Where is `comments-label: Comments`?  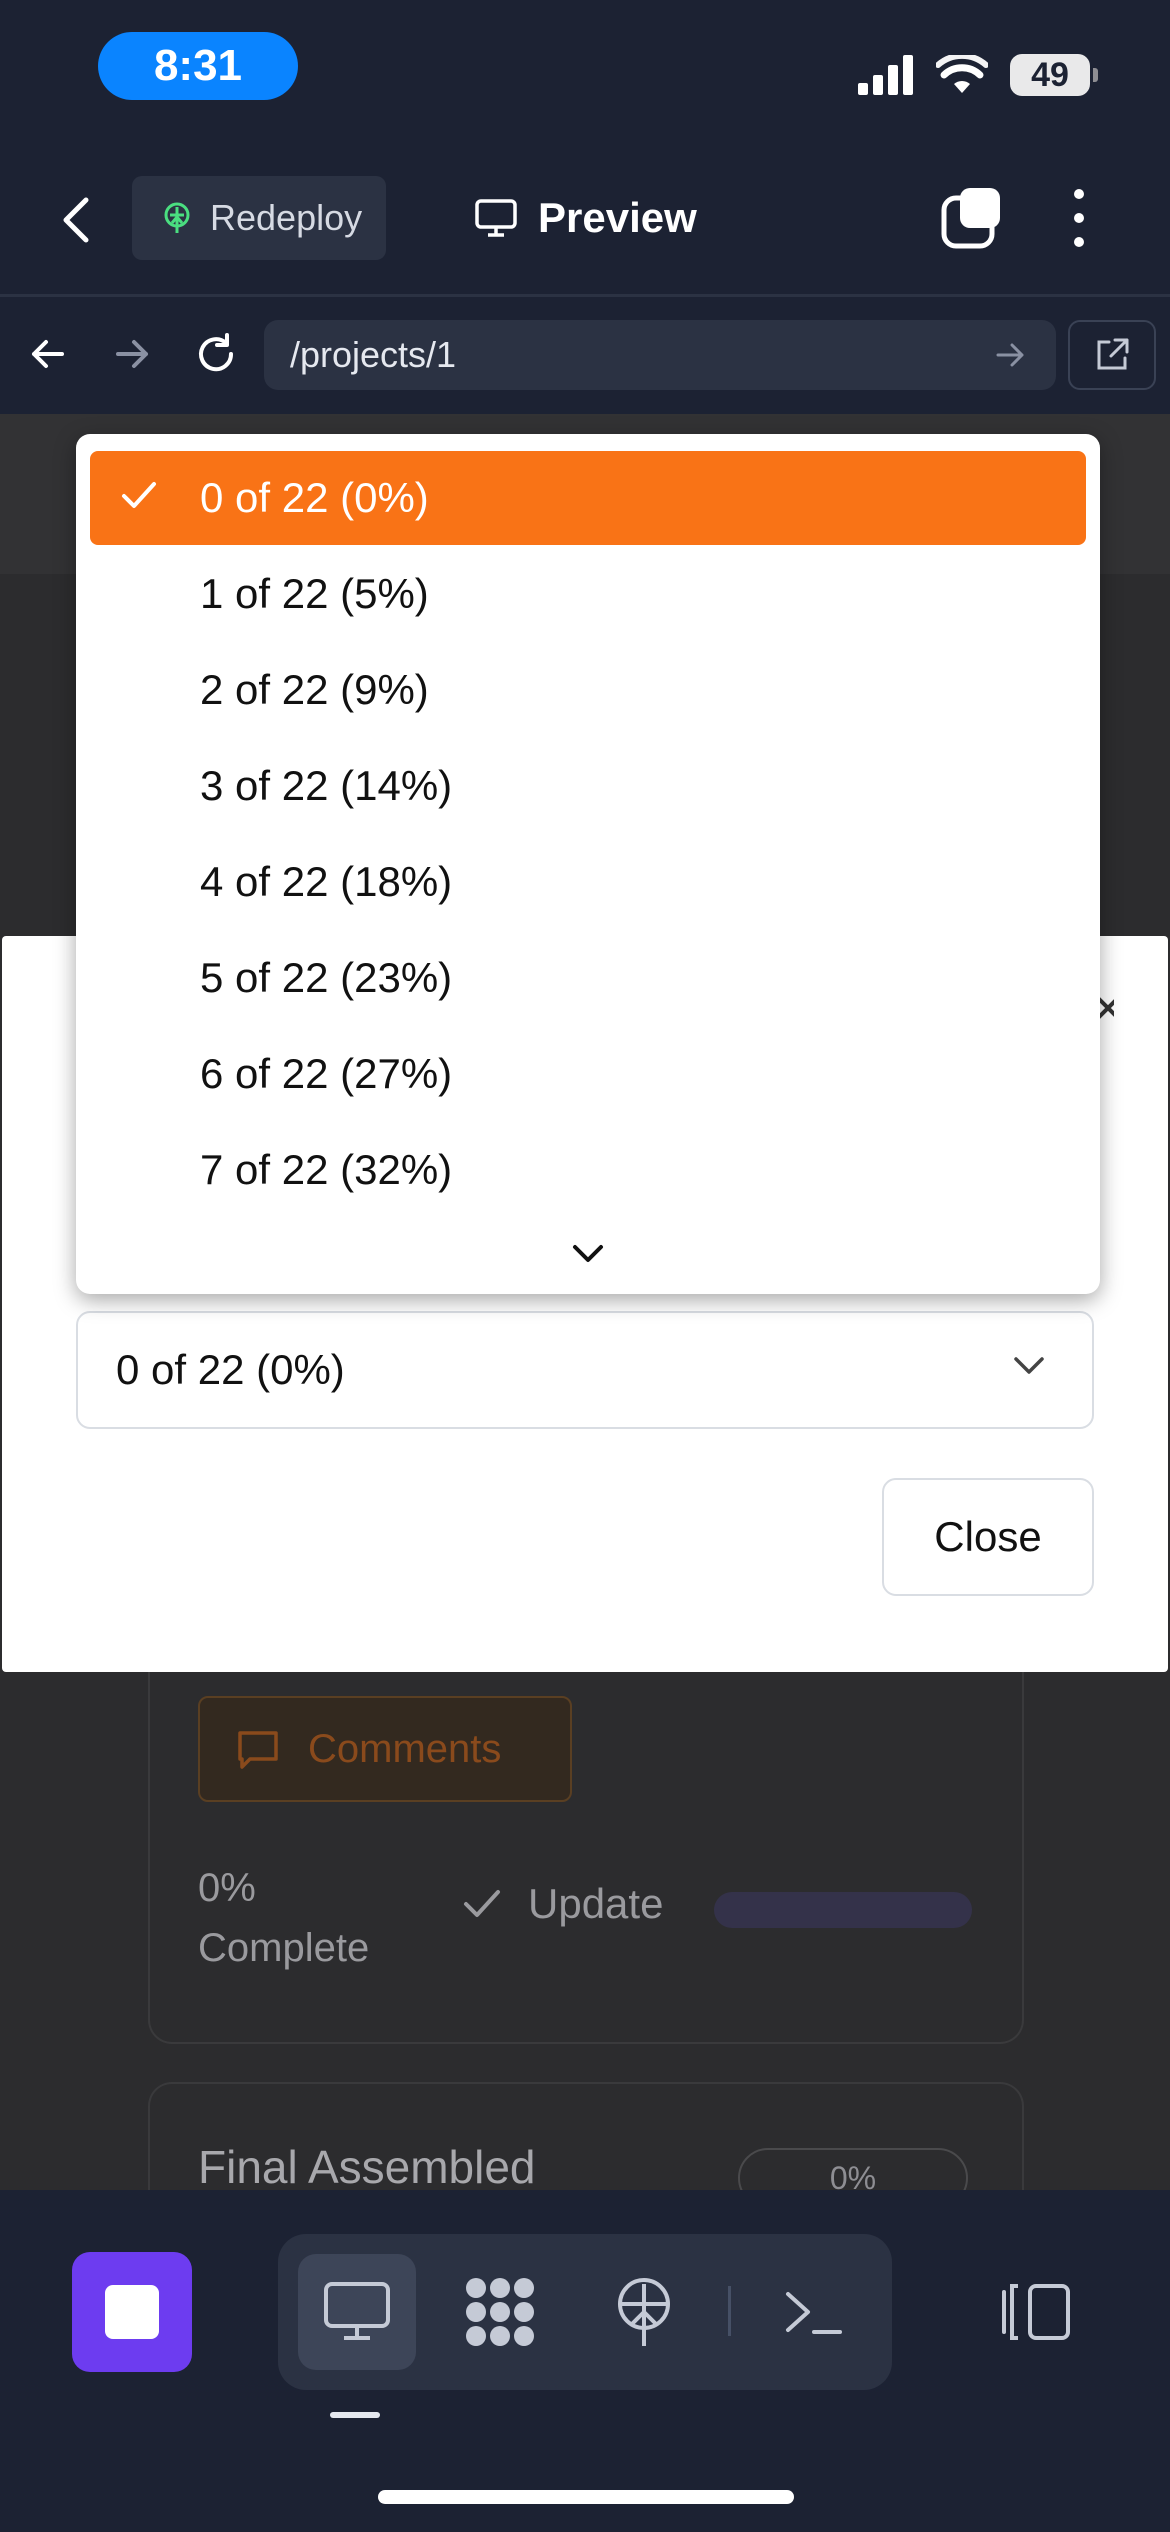
comments-label: Comments is located at coordinates (405, 1748).